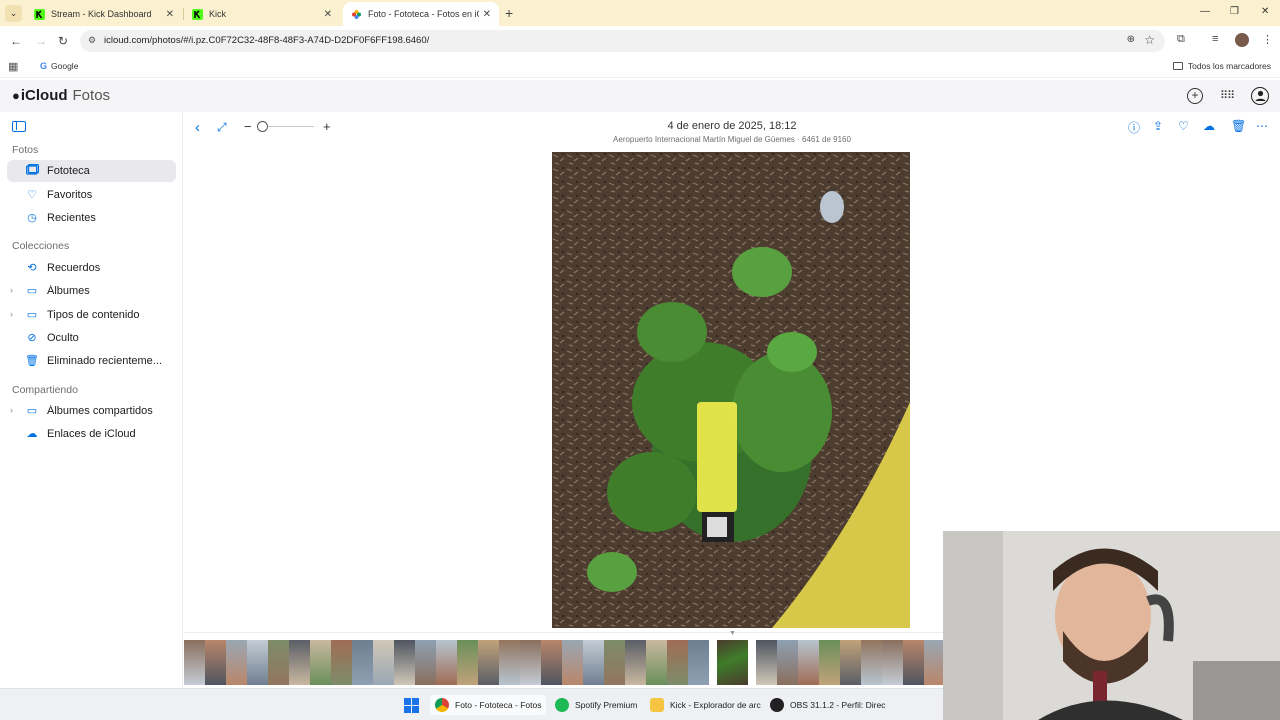  What do you see at coordinates (1205, 11) in the screenshot?
I see `minimize-icon: —` at bounding box center [1205, 11].